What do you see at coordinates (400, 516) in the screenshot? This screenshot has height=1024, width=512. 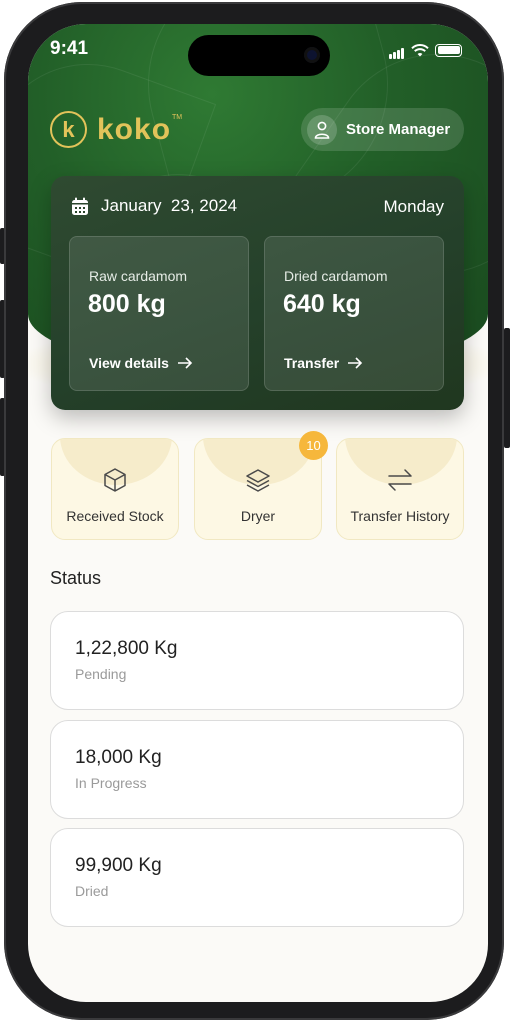 I see `action-label: Transfer History` at bounding box center [400, 516].